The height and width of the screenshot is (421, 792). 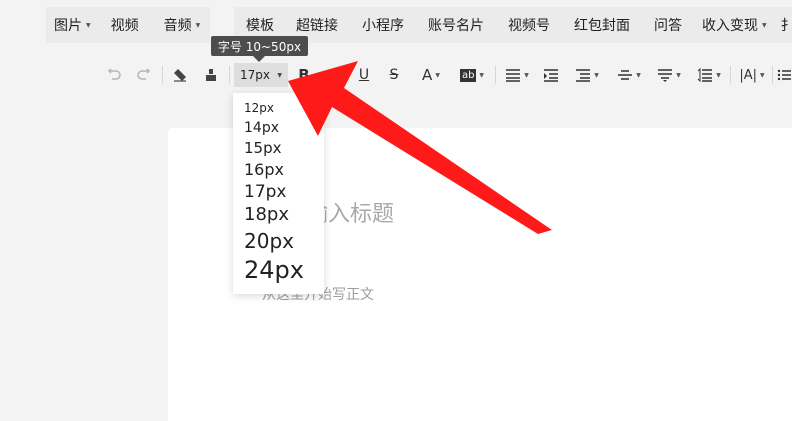 I want to click on redo-icon, so click(x=143, y=75).